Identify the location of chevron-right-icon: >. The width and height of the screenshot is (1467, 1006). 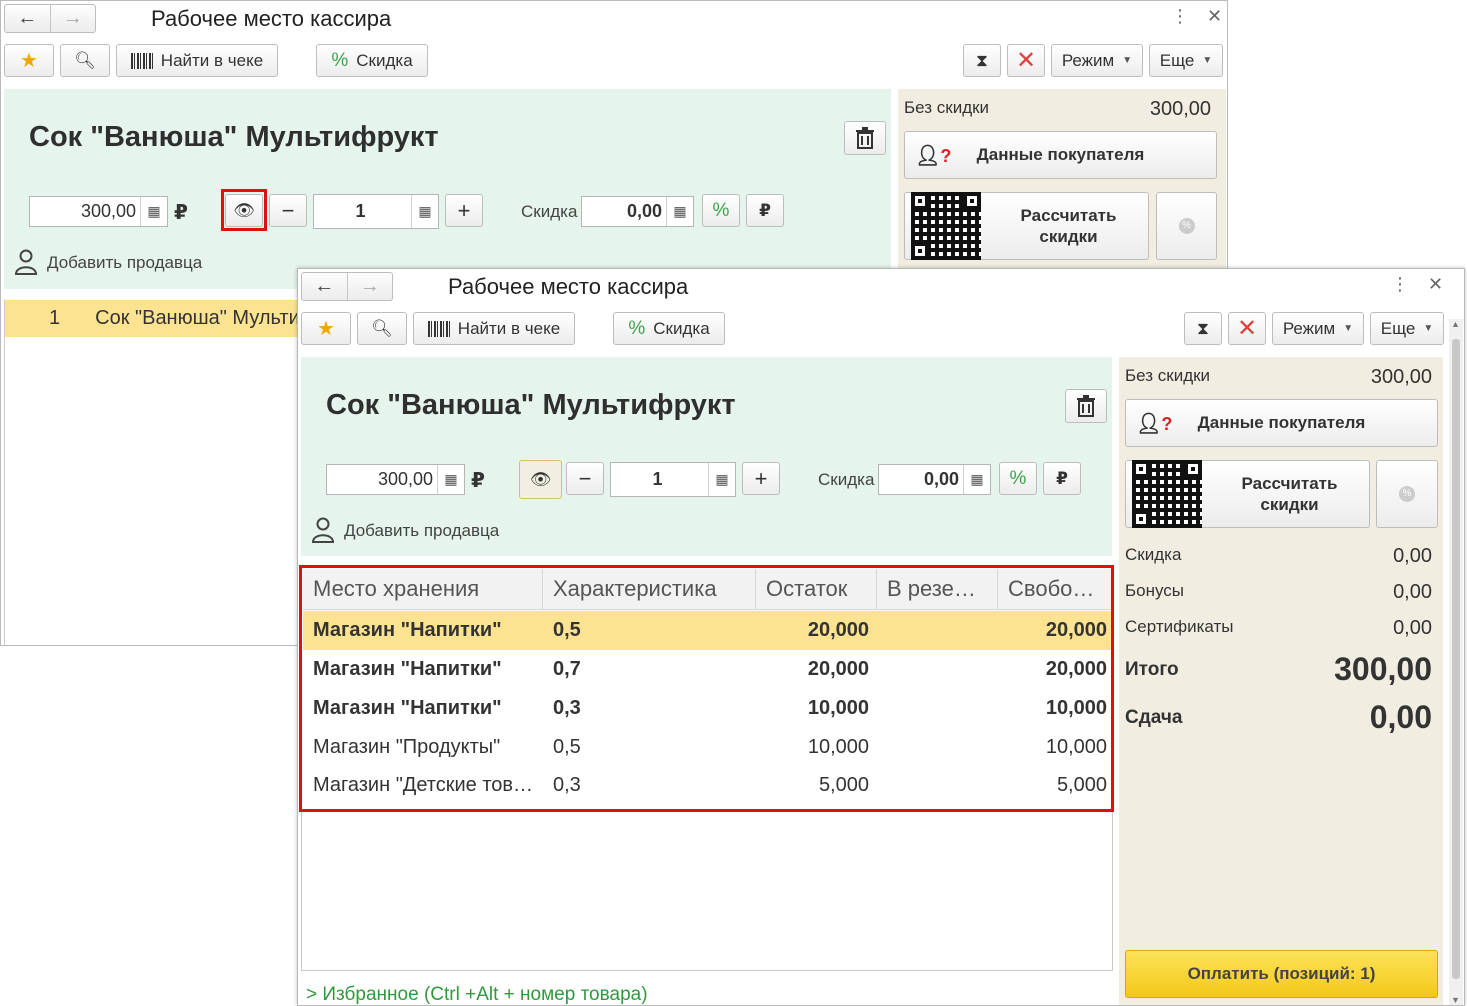
(312, 994).